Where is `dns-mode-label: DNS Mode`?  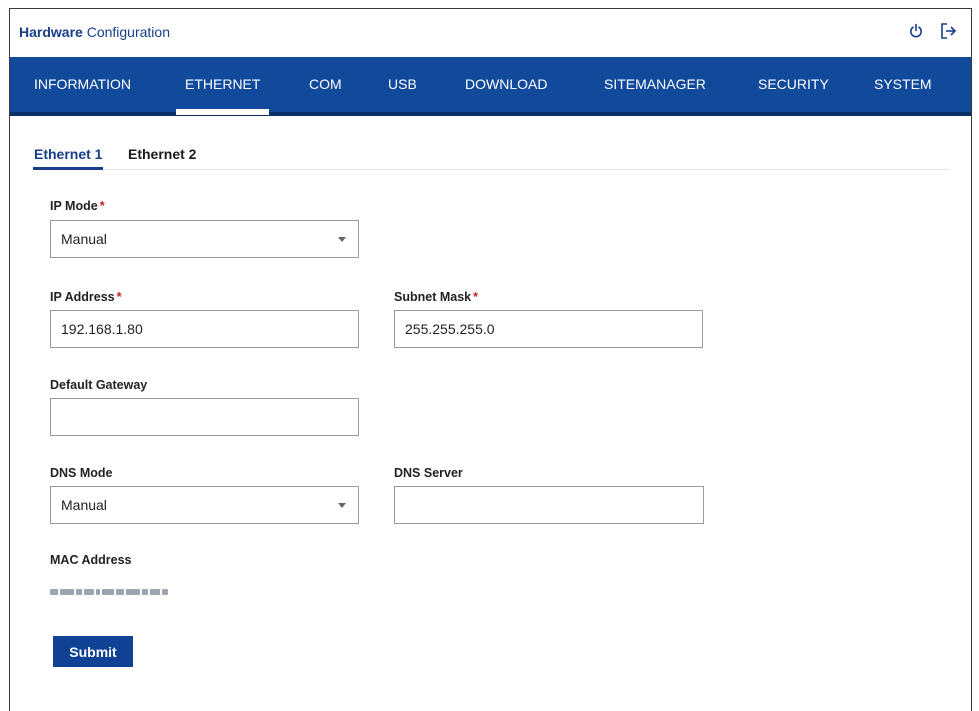
dns-mode-label: DNS Mode is located at coordinates (81, 473).